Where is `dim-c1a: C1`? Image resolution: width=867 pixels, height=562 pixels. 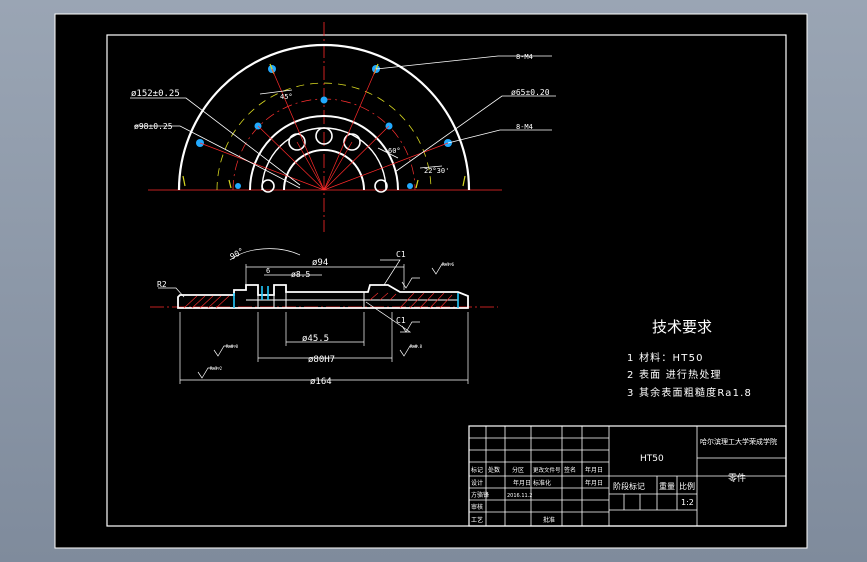
dim-c1a: C1 is located at coordinates (401, 254).